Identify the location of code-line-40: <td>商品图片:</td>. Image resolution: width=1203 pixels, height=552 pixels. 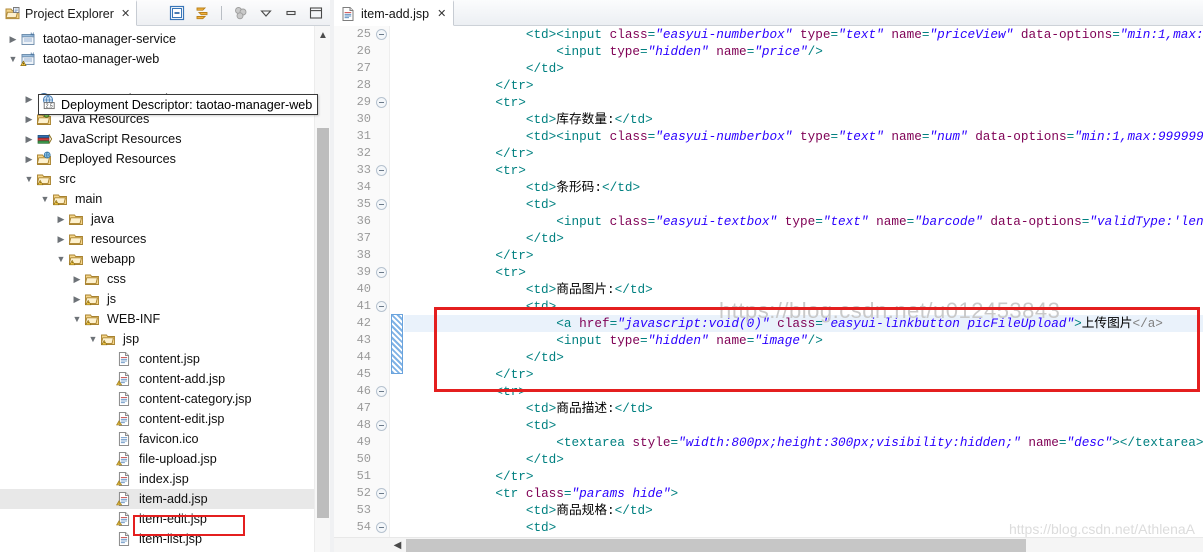
(803, 289).